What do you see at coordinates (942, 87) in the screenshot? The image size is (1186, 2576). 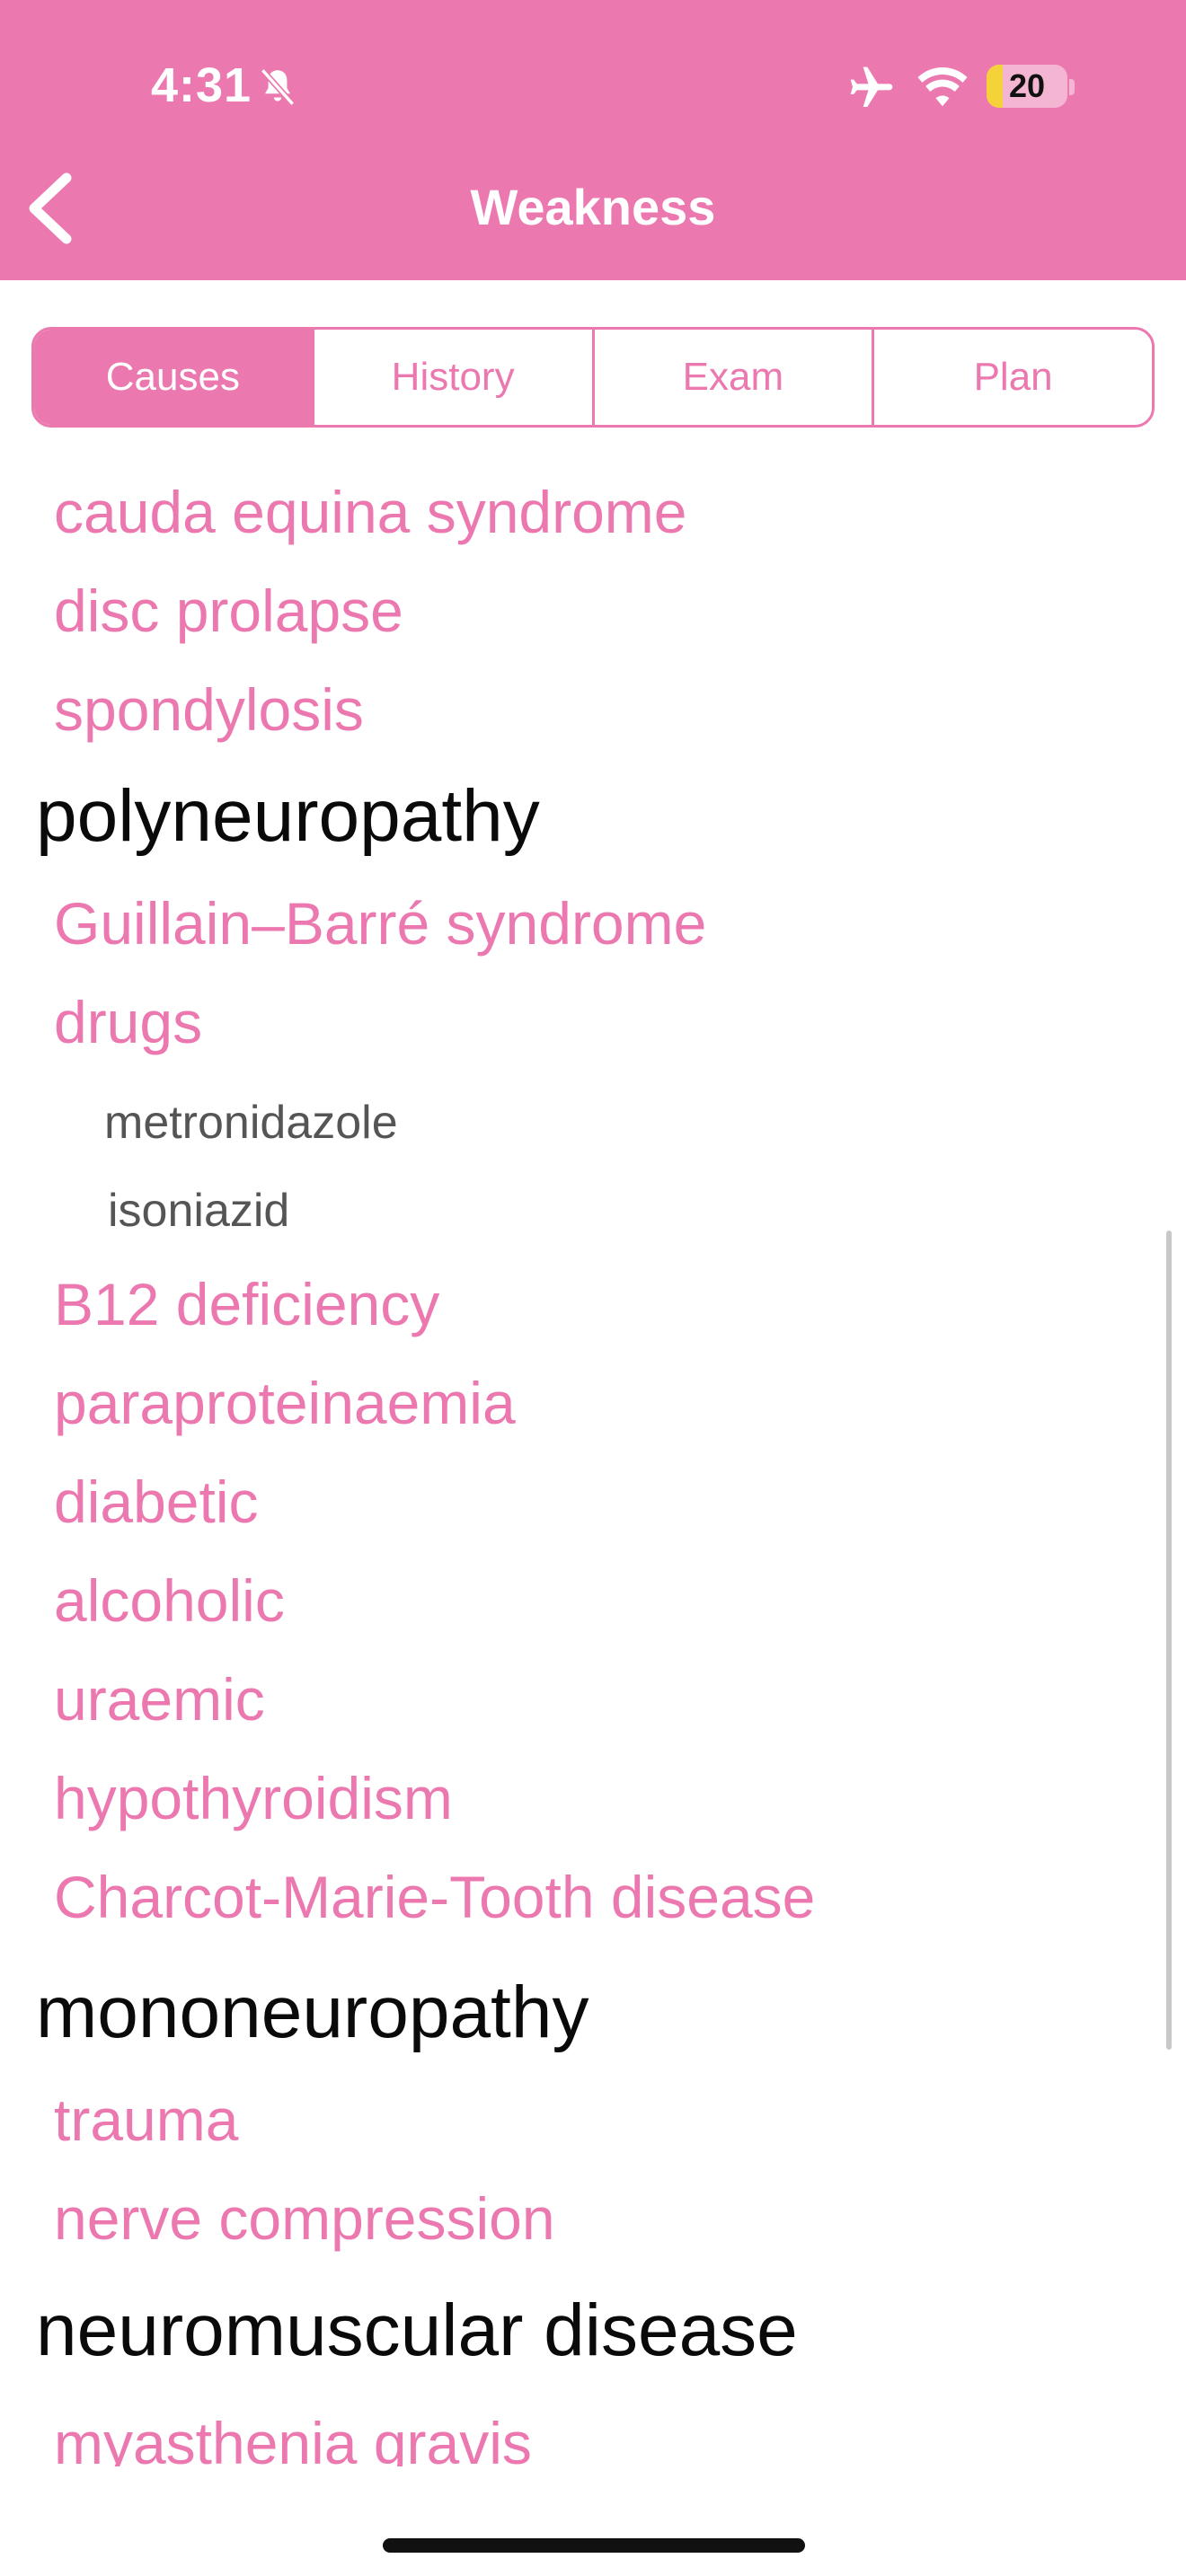 I see `wifi-icon` at bounding box center [942, 87].